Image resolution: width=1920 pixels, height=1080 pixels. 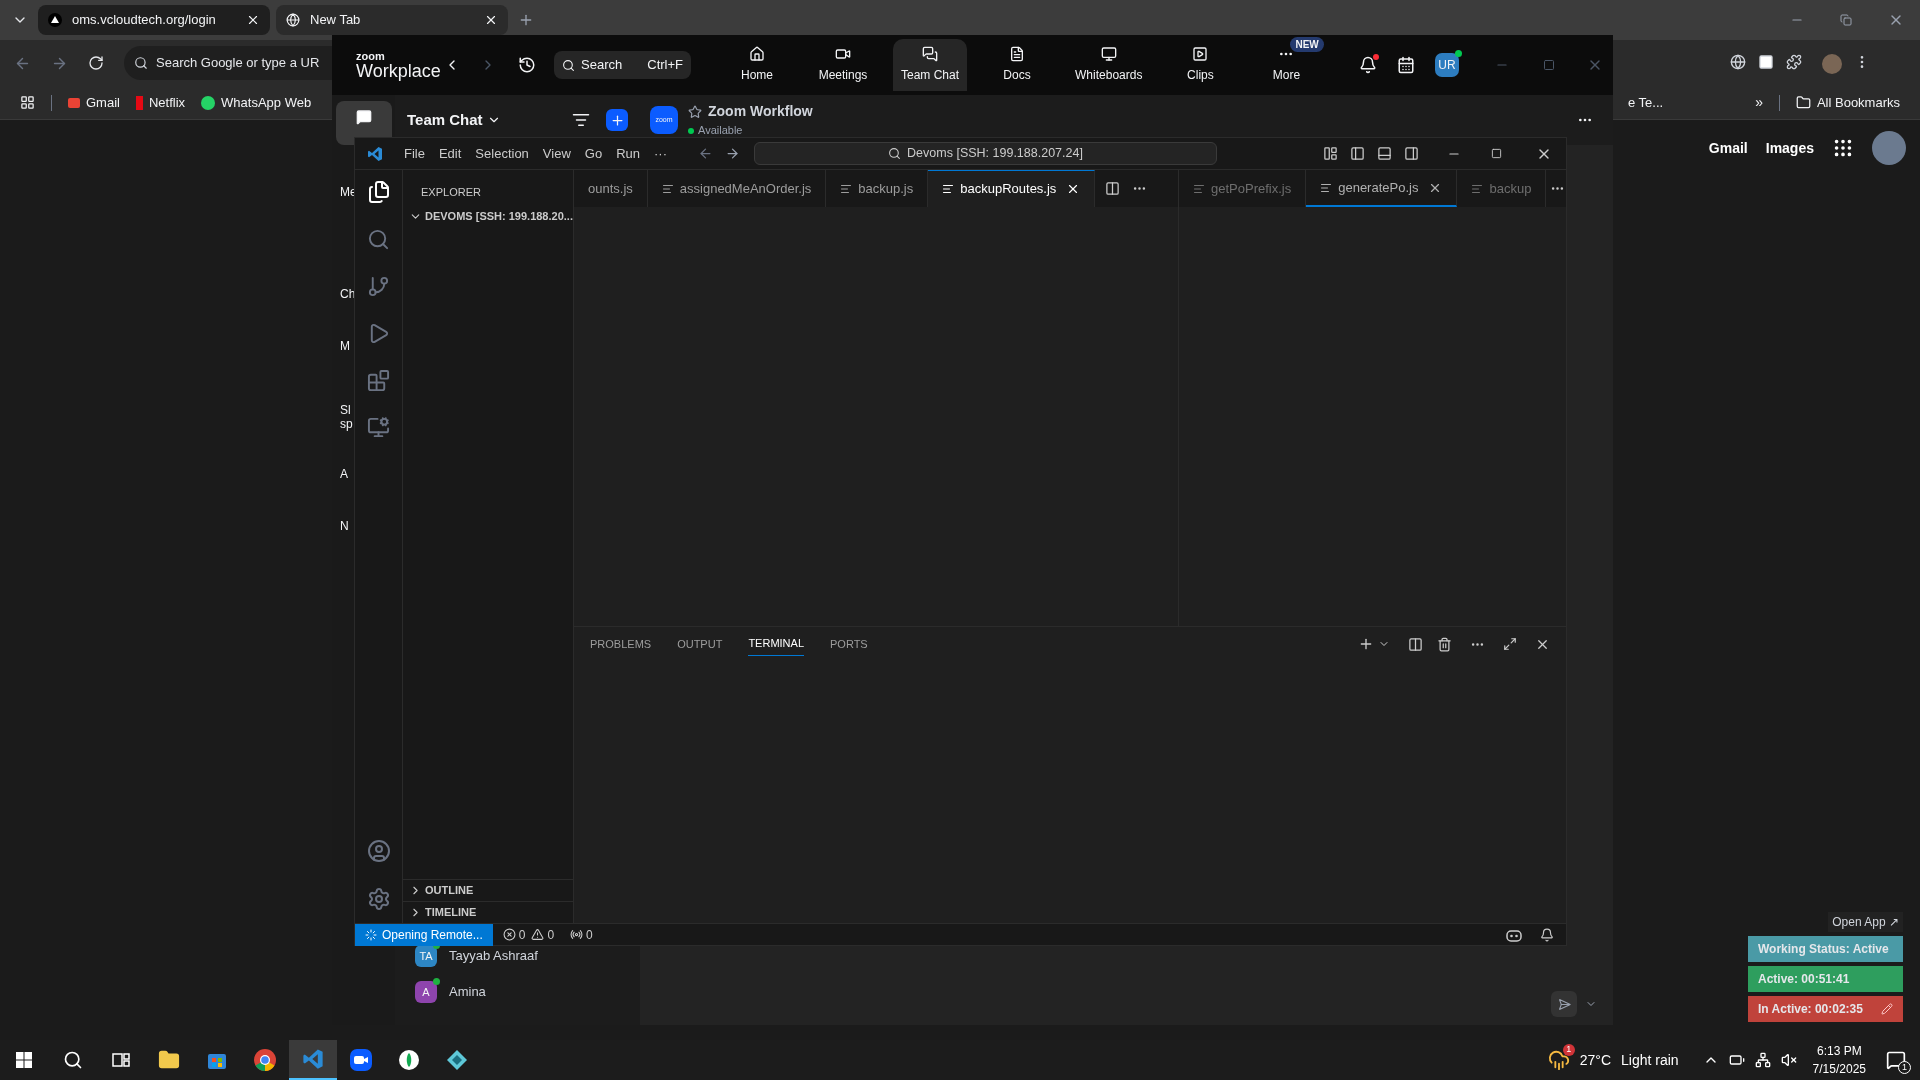 What do you see at coordinates (1286, 65) in the screenshot?
I see `nav-tab: NEW More` at bounding box center [1286, 65].